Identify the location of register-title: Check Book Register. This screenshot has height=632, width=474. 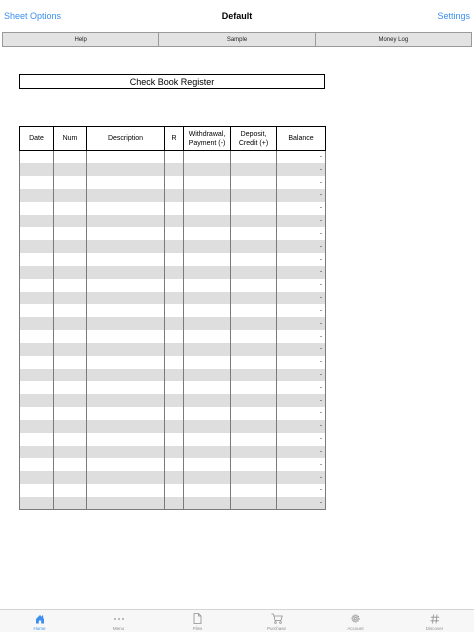
(172, 81).